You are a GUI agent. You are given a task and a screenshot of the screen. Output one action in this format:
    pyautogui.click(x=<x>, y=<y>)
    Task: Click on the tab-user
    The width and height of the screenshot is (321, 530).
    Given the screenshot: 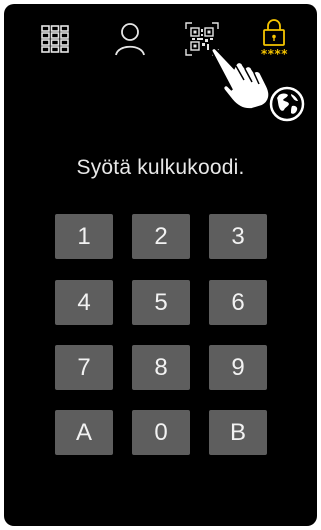 What is the action you would take?
    pyautogui.click(x=130, y=39)
    